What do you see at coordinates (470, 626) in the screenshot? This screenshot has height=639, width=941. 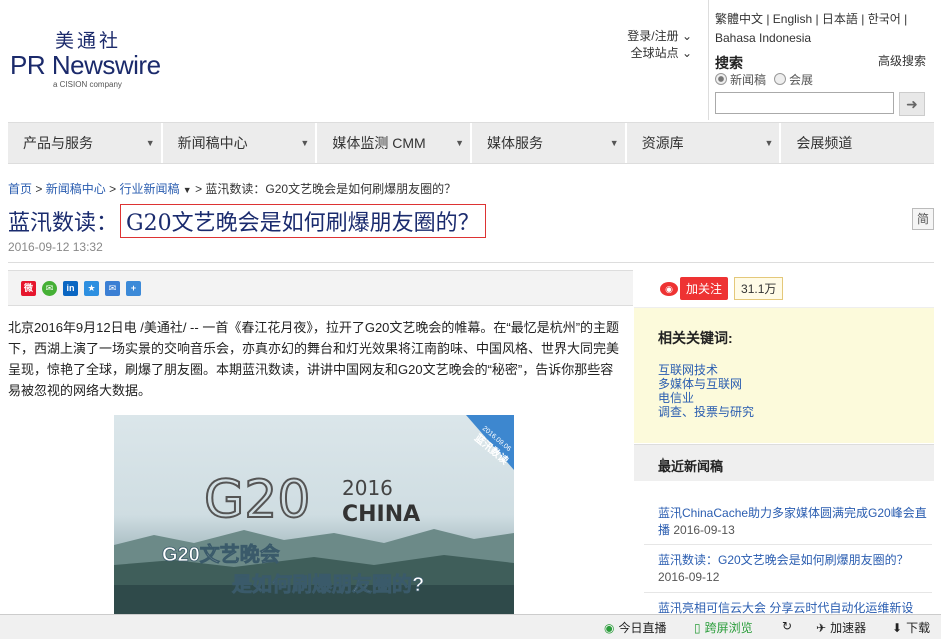 I see `browser-status-bar: ◉ 今日直播 ▯ 跨屏浏览 ↻ ✈ 加速器 ⬇ 下载` at bounding box center [470, 626].